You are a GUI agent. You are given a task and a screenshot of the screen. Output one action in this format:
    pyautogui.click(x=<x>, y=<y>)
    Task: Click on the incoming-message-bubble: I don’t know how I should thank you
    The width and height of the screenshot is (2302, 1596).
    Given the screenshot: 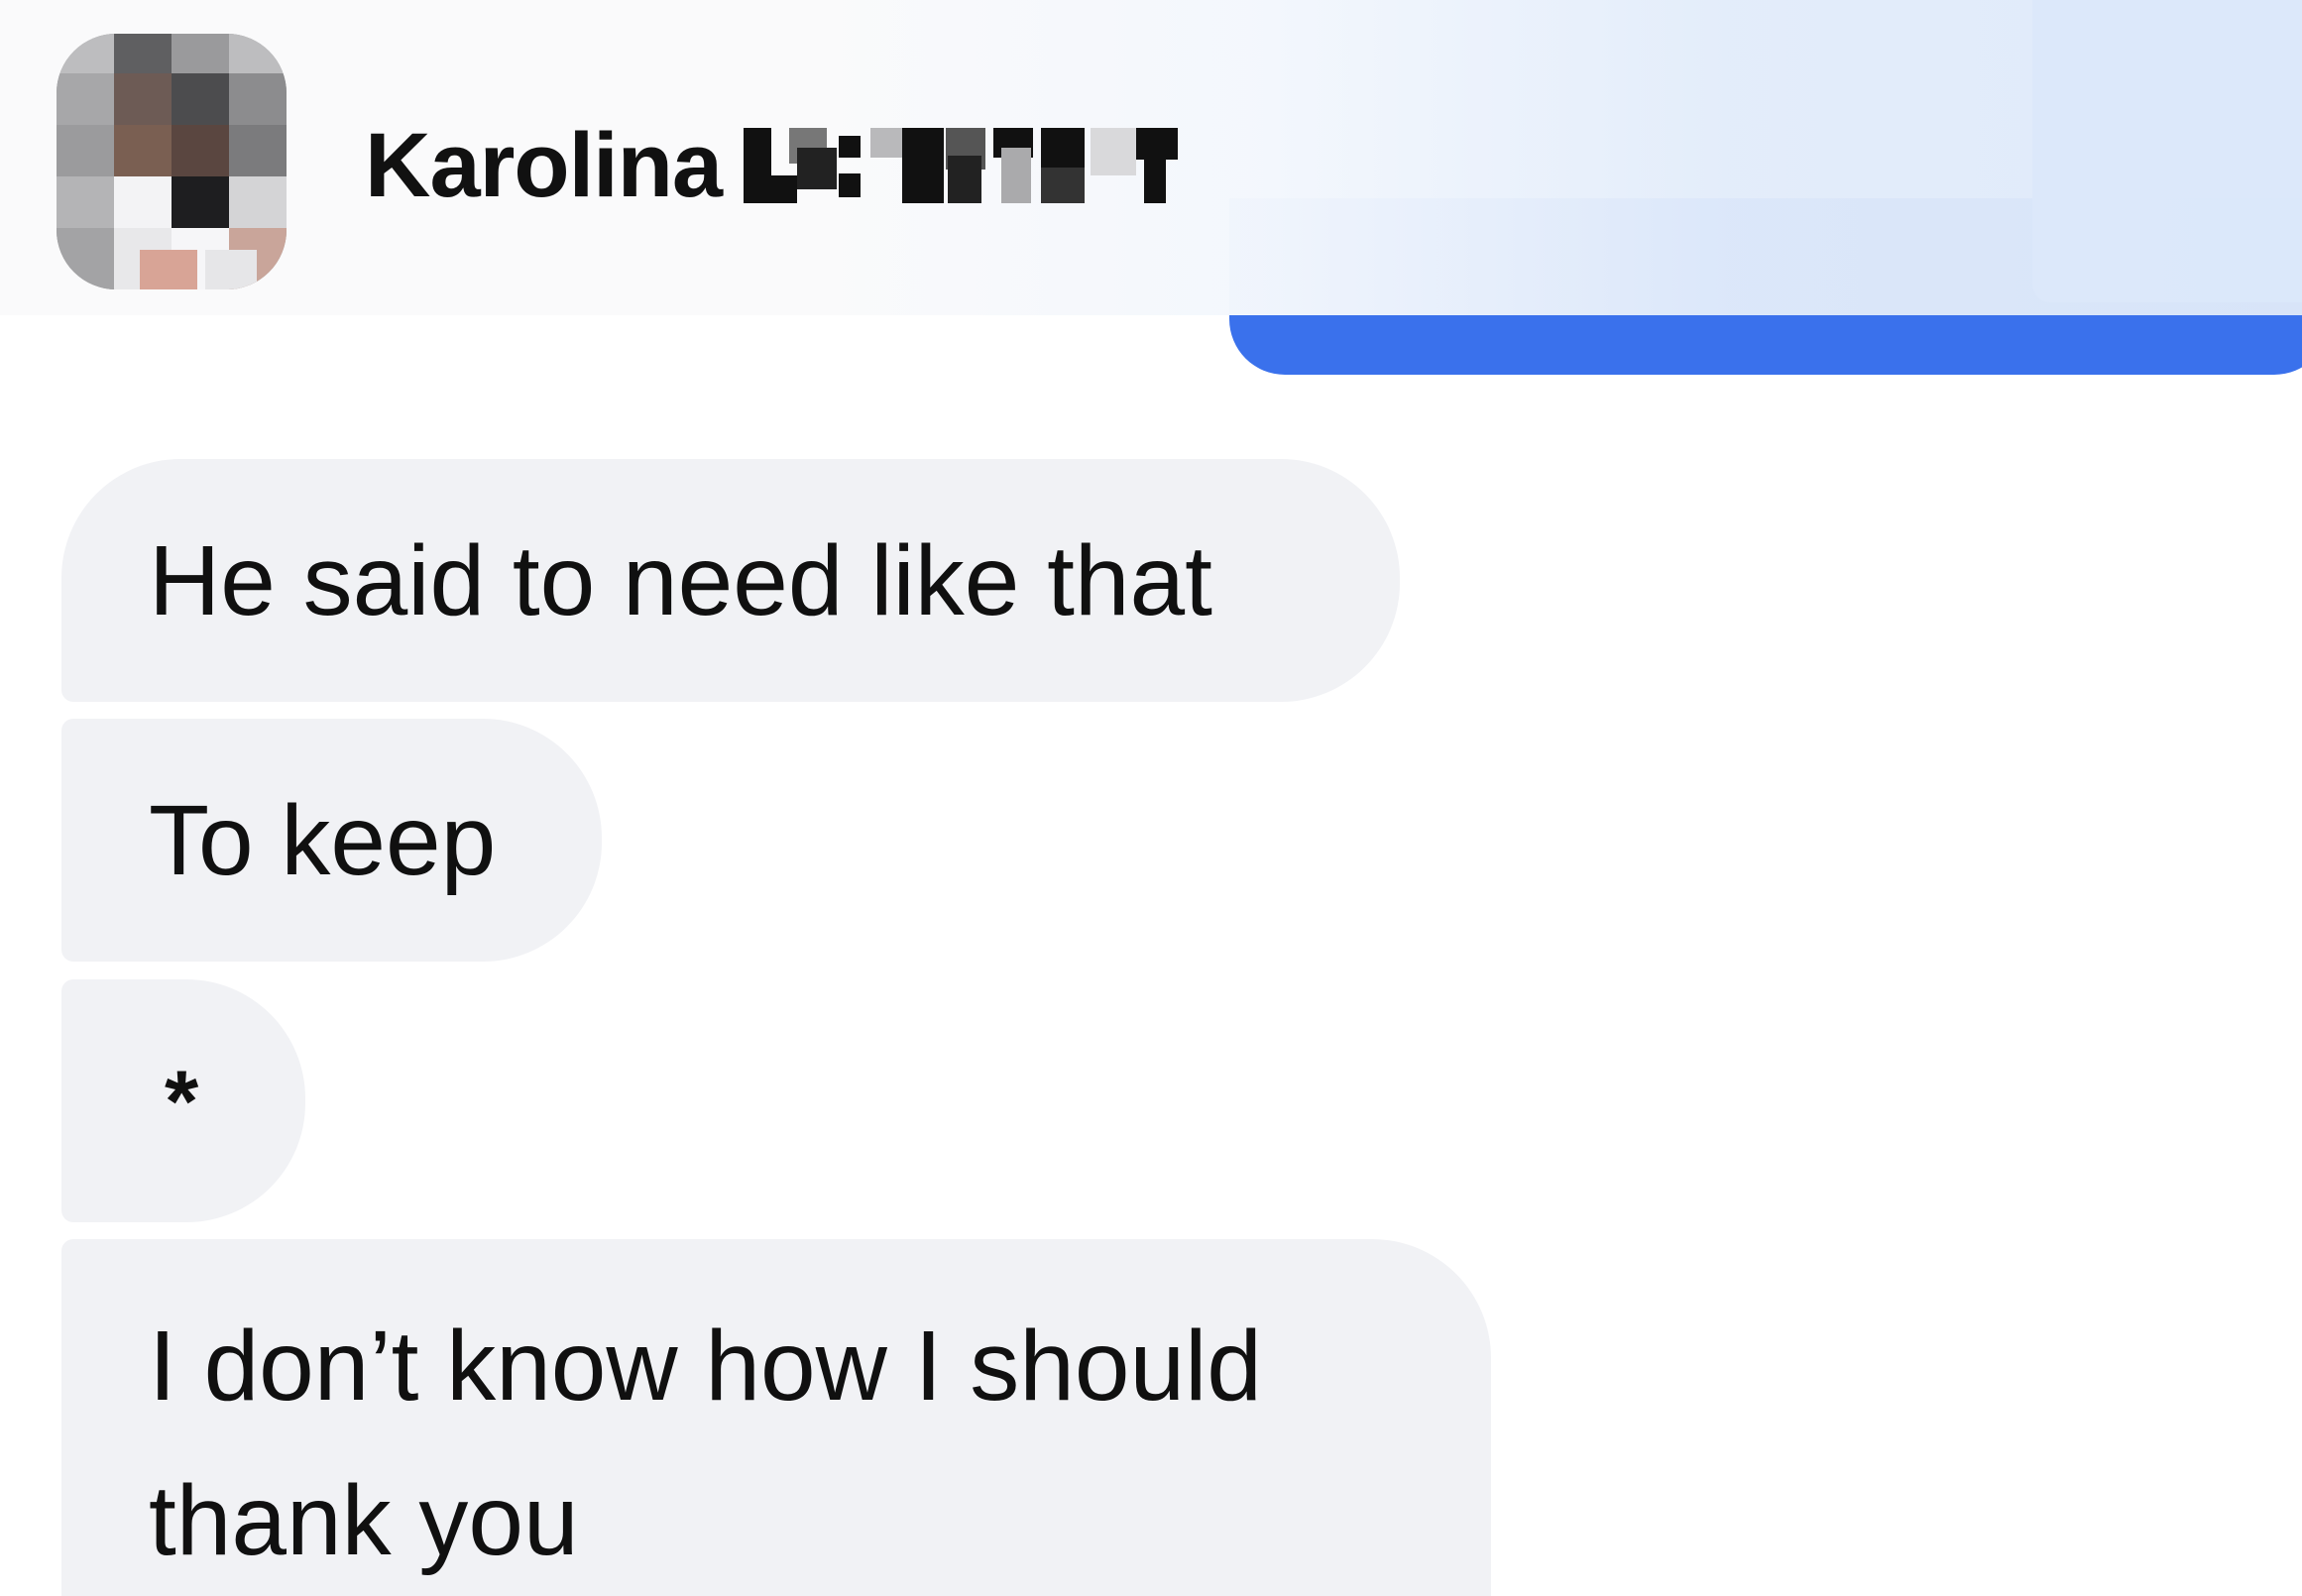 What is the action you would take?
    pyautogui.click(x=776, y=1418)
    